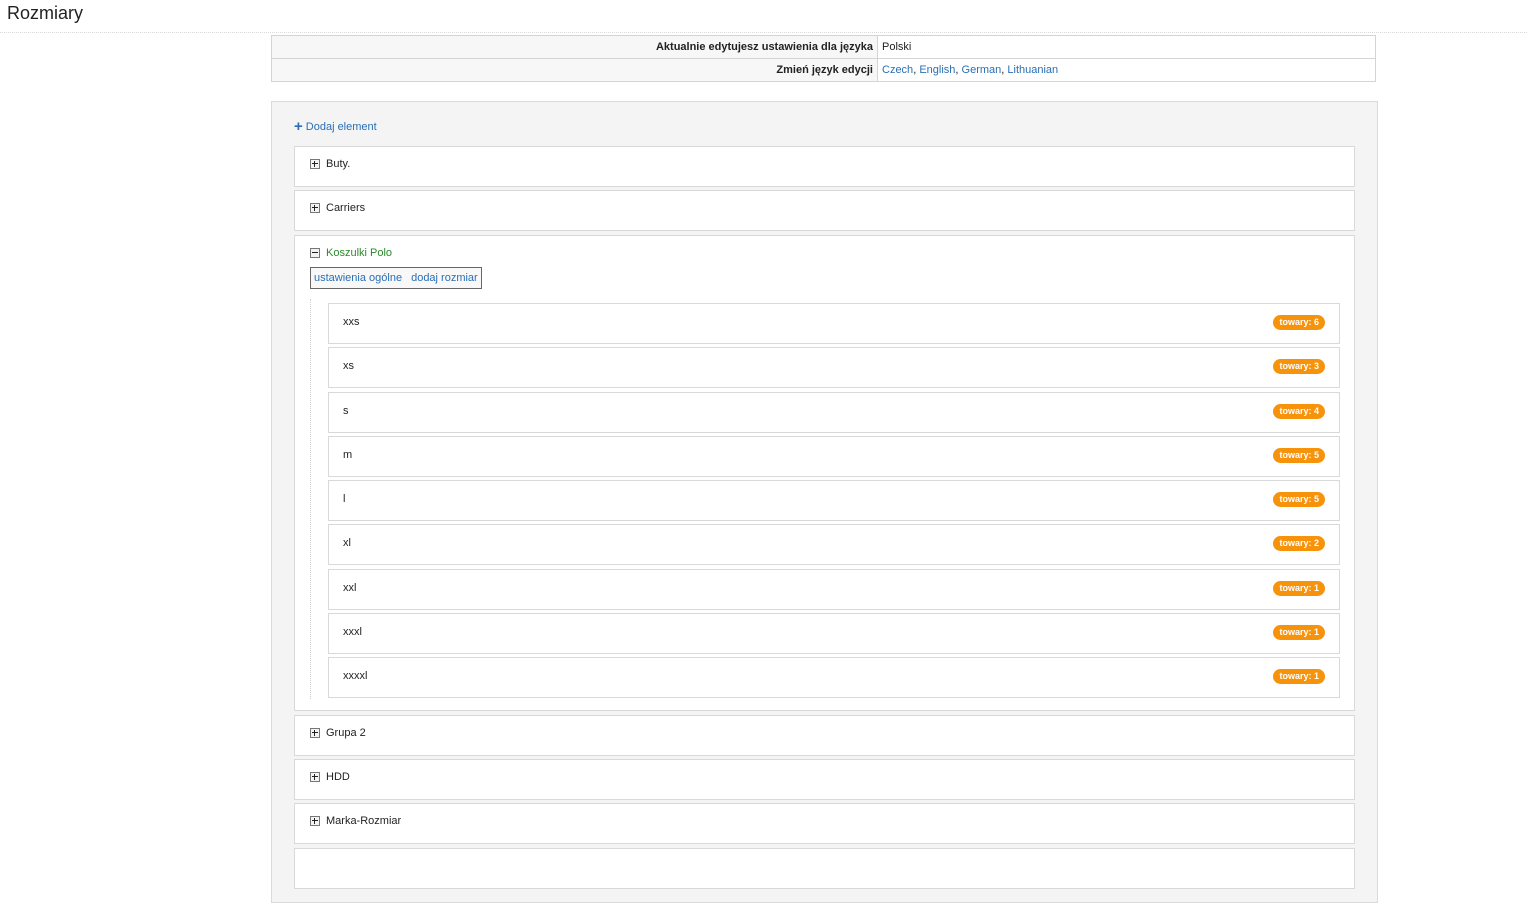 The width and height of the screenshot is (1527, 903). I want to click on add-element-label: Dodaj element, so click(341, 127).